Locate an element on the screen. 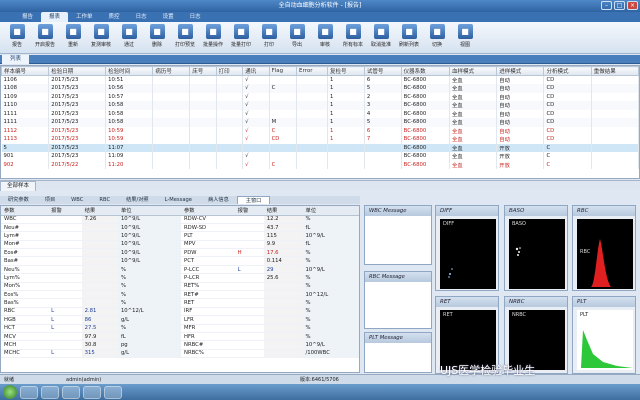 The image size is (640, 400). result-row: Neu# 10^9/L is located at coordinates (91, 228).